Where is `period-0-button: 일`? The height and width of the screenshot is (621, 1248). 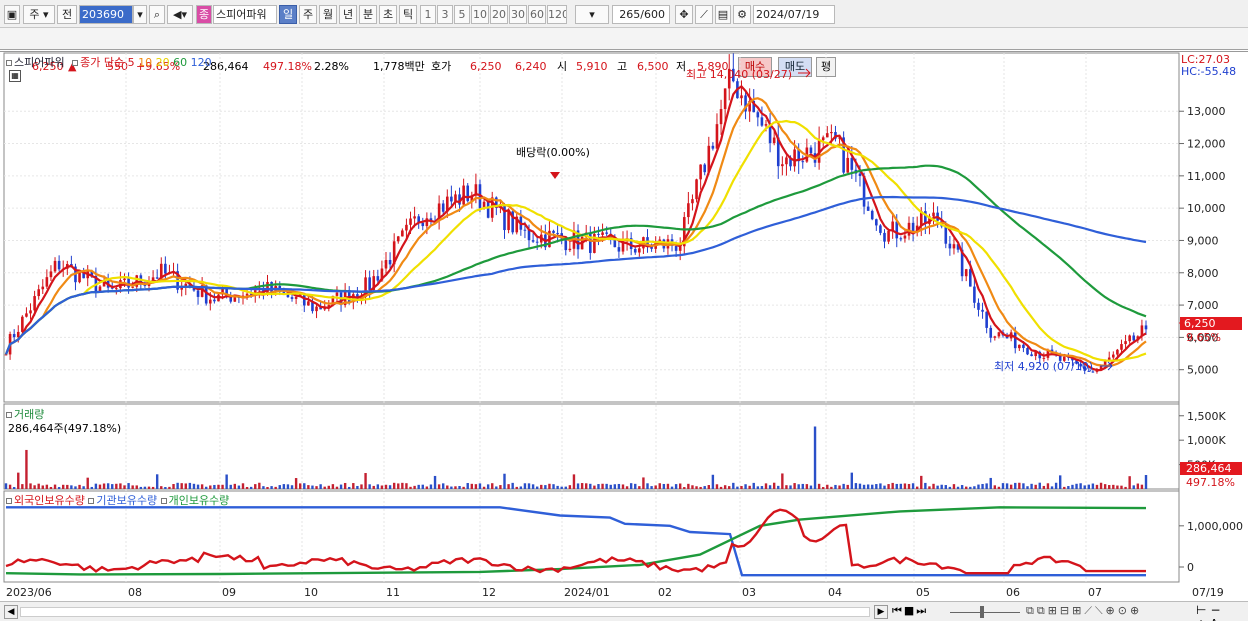
period-0-button: 일 is located at coordinates (288, 14).